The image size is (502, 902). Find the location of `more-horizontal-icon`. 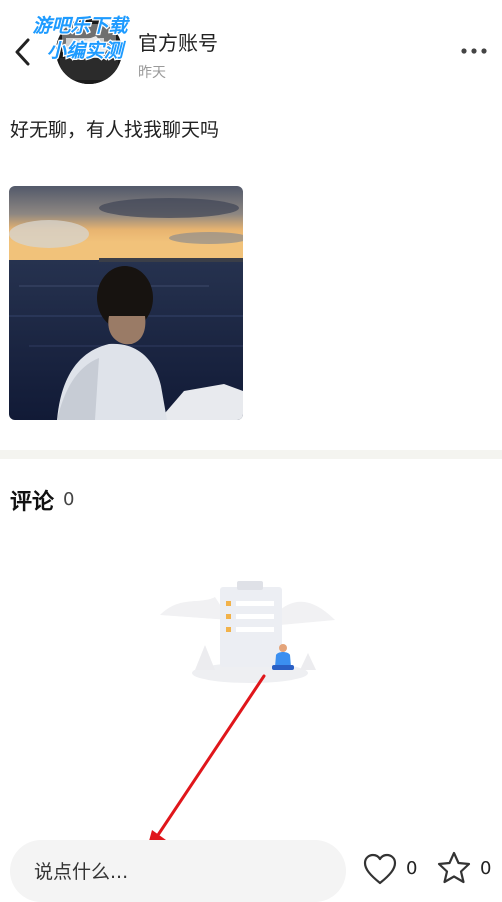

more-horizontal-icon is located at coordinates (474, 51).